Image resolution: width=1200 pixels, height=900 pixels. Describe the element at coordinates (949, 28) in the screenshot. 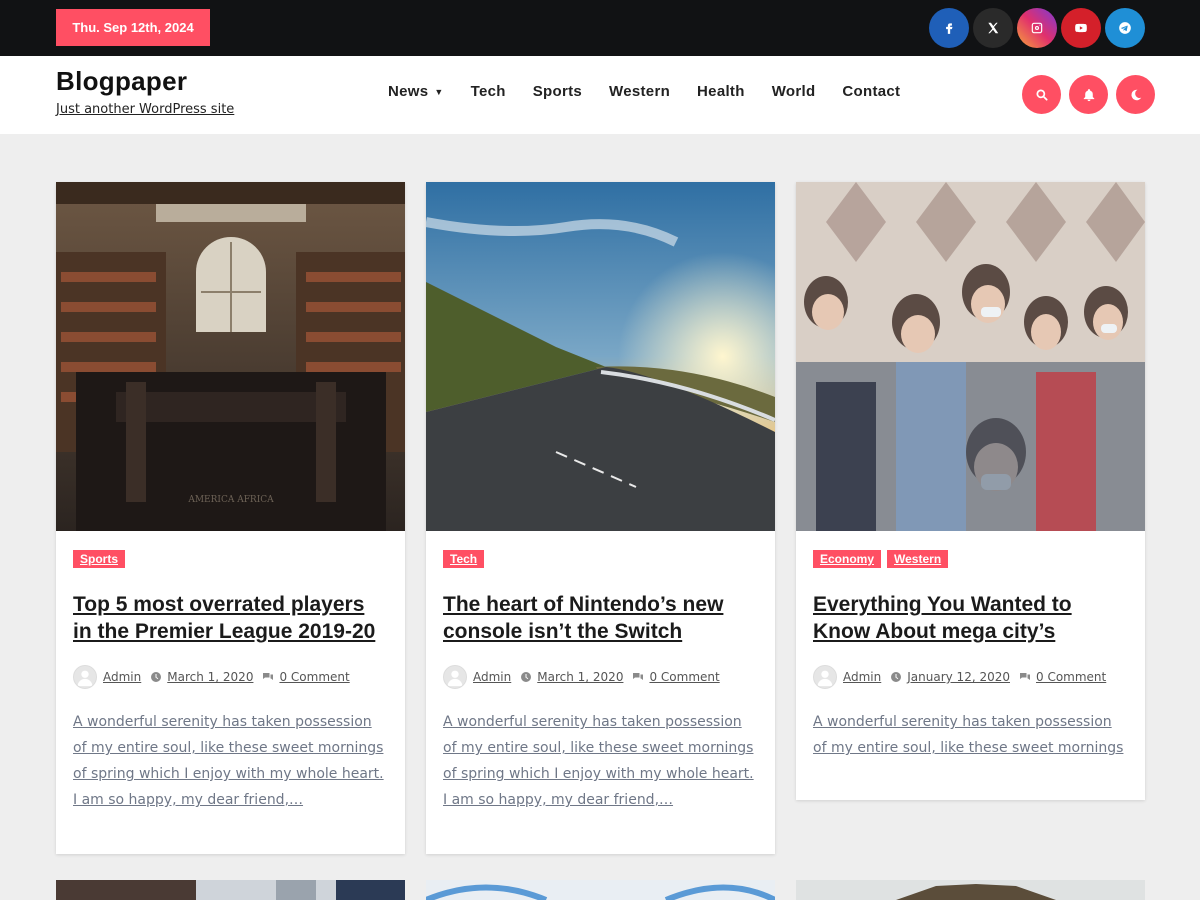

I see `facebook-icon` at that location.